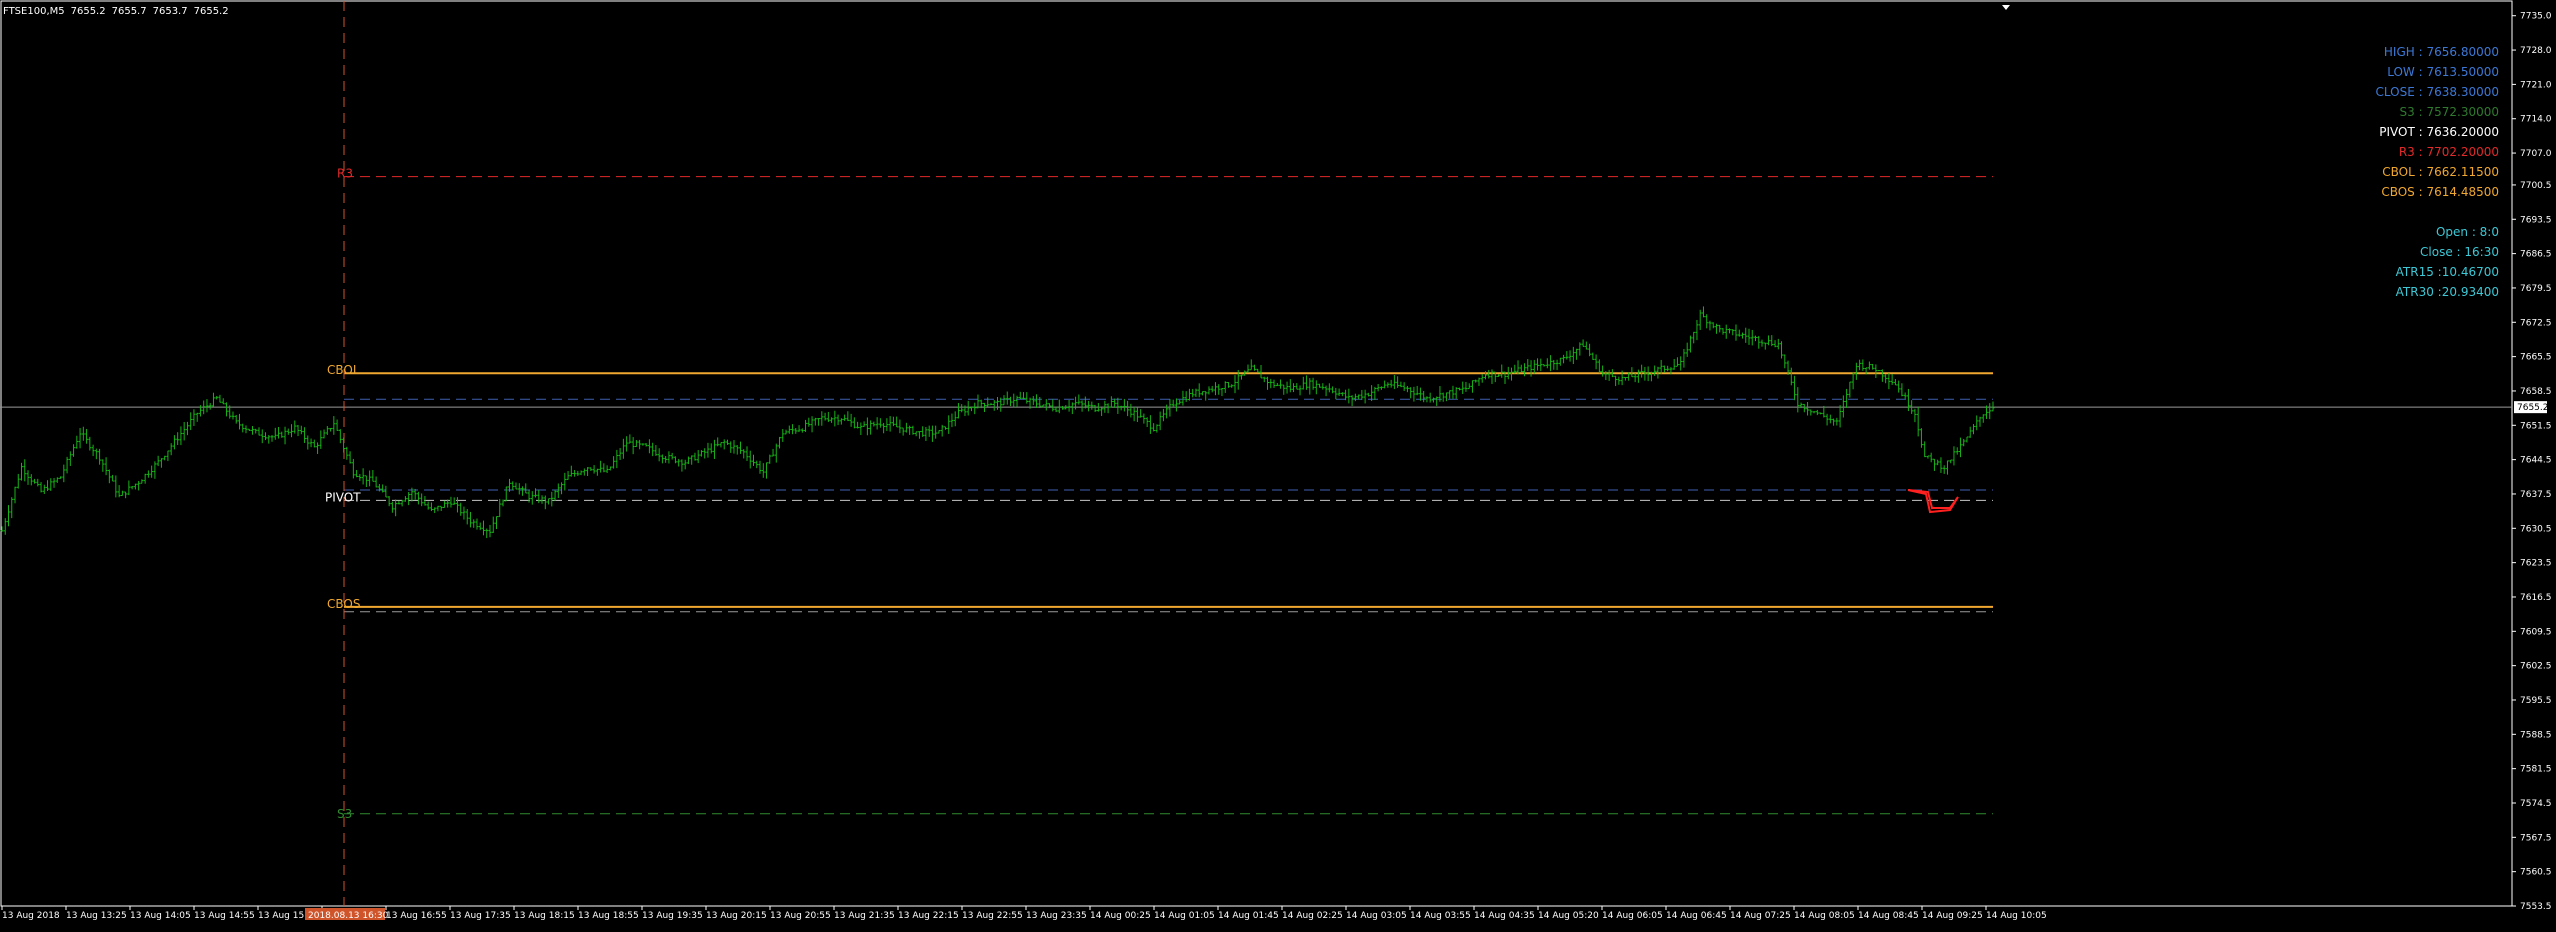 This screenshot has height=932, width=2556. I want to click on info-line: CLOSE : 7638.30000, so click(2437, 92).